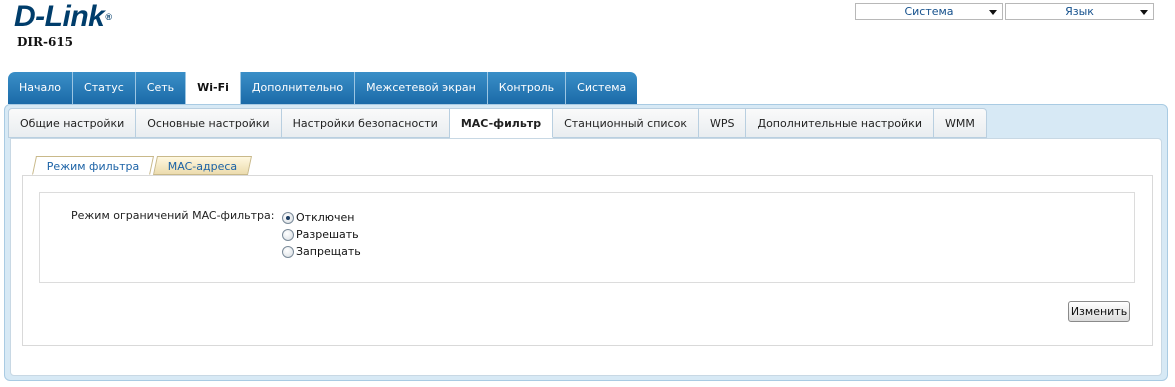  What do you see at coordinates (365, 123) in the screenshot?
I see `sub-tab-security: Настройки безопасности` at bounding box center [365, 123].